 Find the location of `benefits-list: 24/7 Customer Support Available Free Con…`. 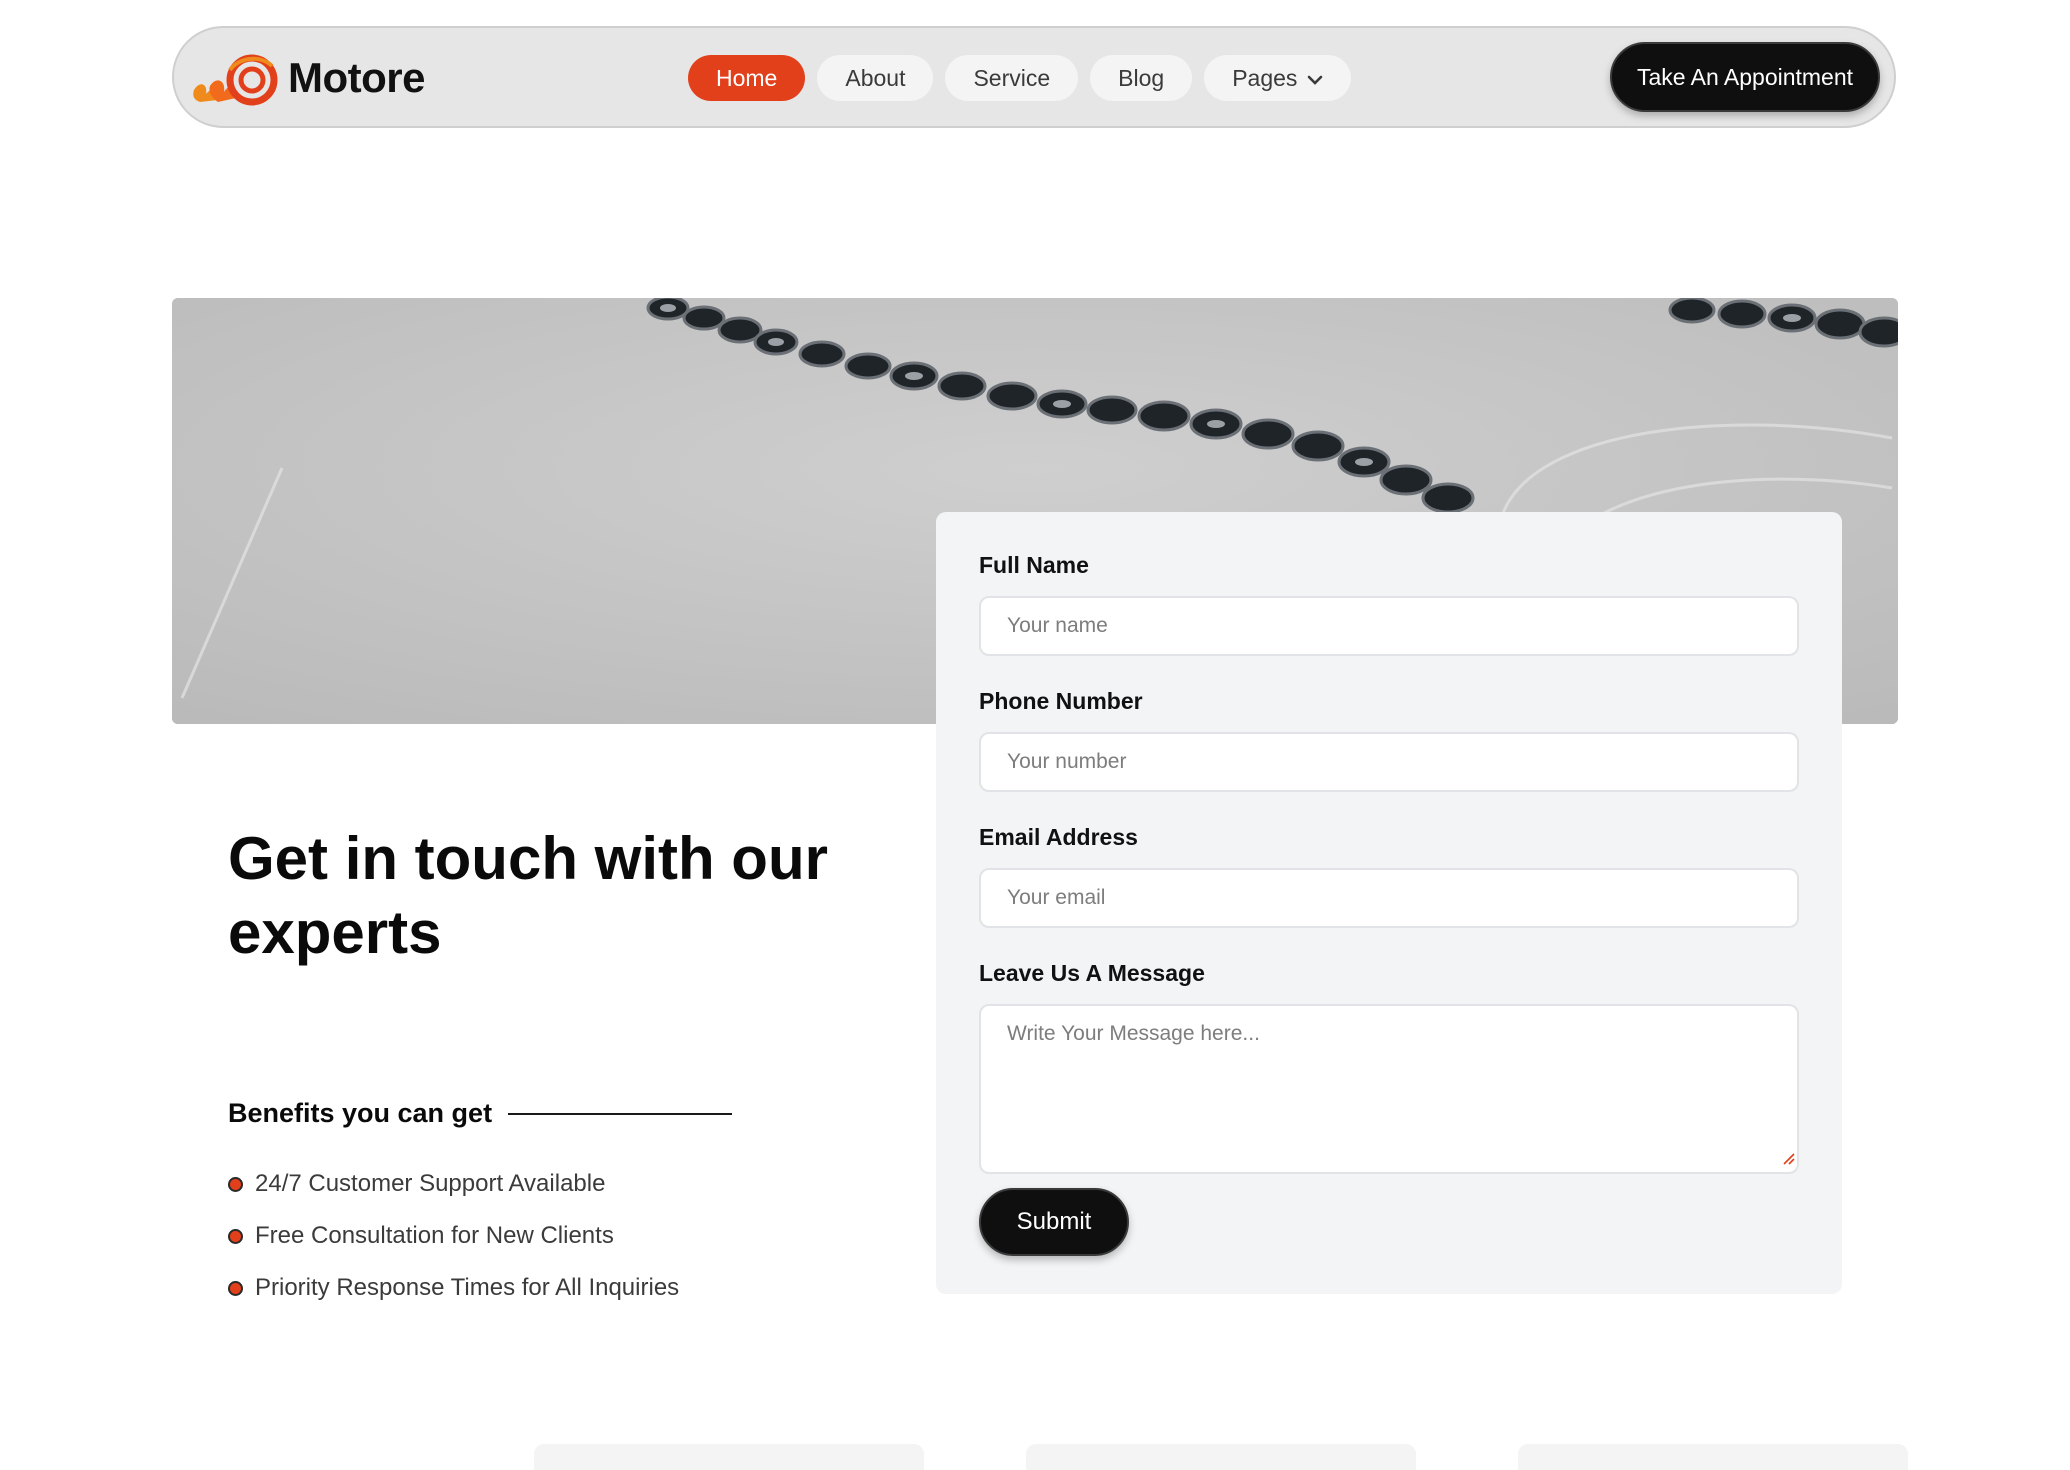

benefits-list: 24/7 Customer Support Available Free Con… is located at coordinates (453, 1236).